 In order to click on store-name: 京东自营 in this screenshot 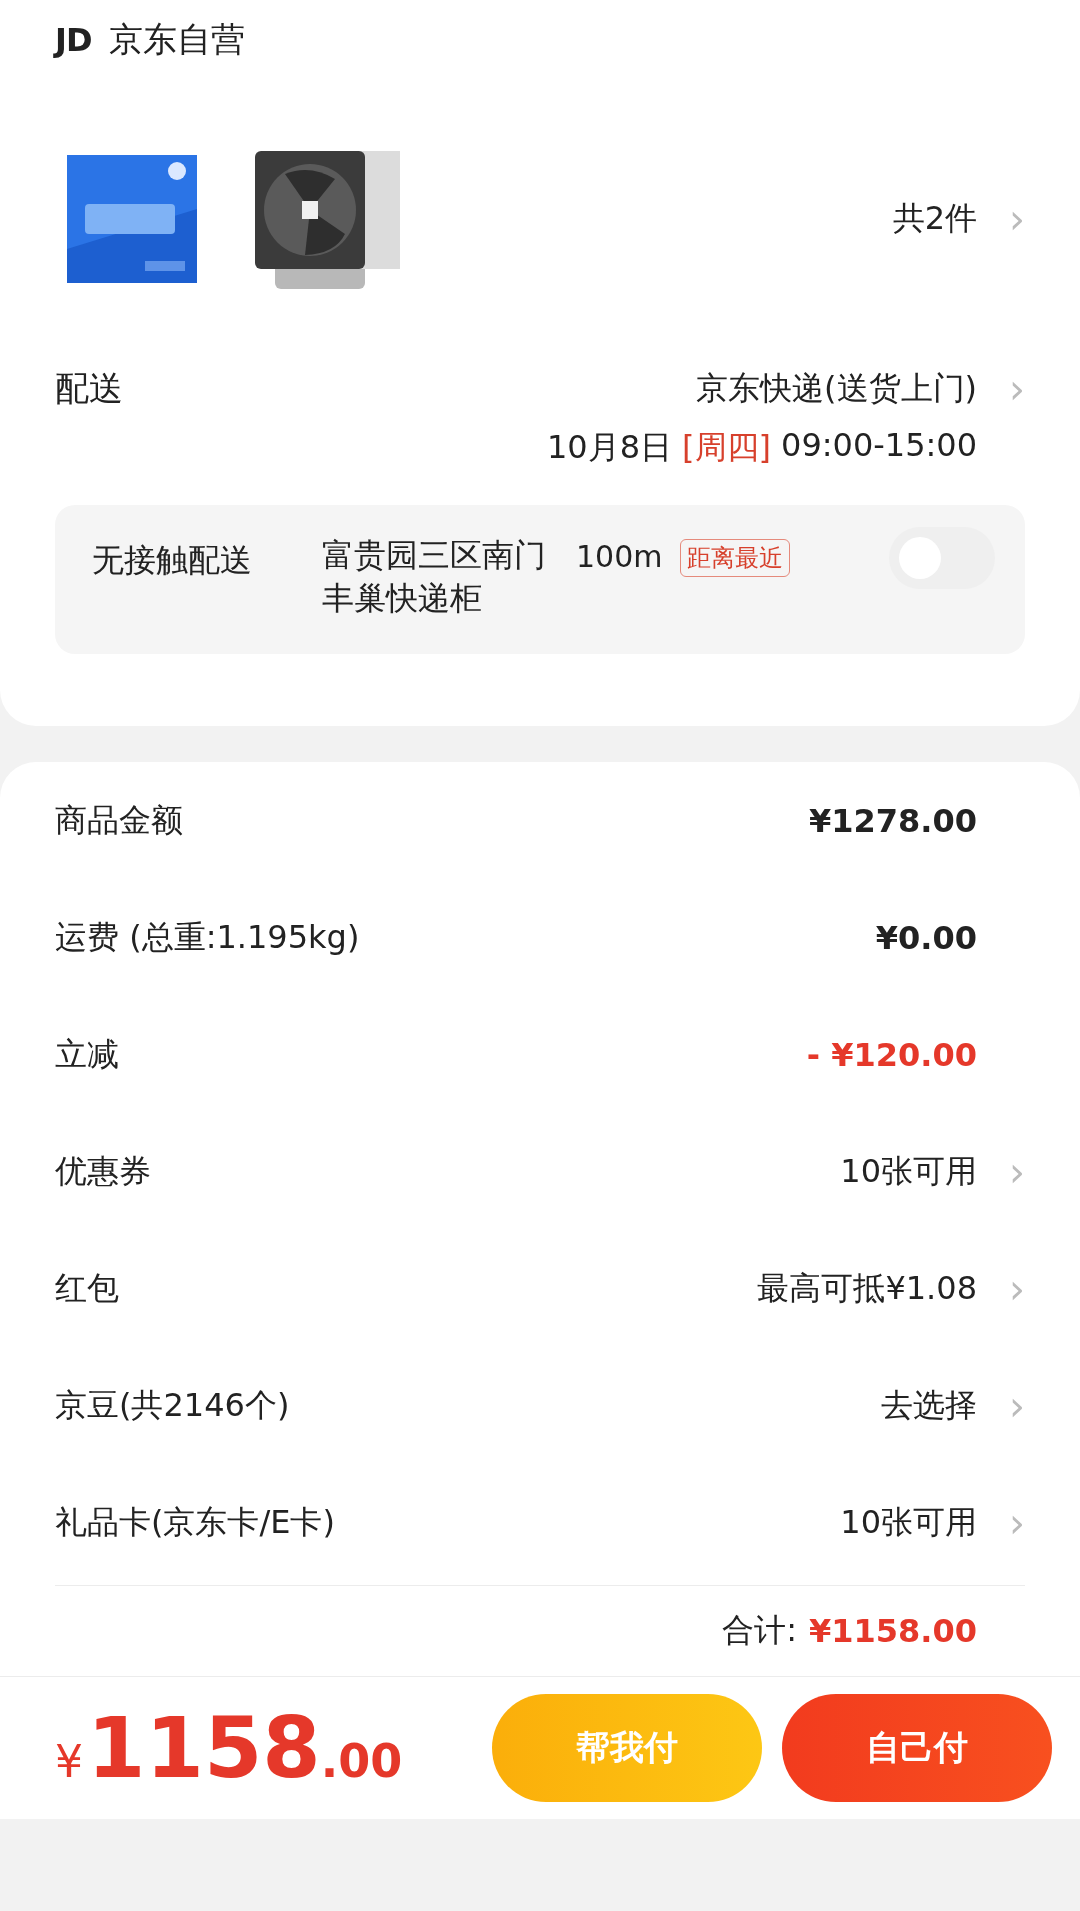, I will do `click(177, 39)`.